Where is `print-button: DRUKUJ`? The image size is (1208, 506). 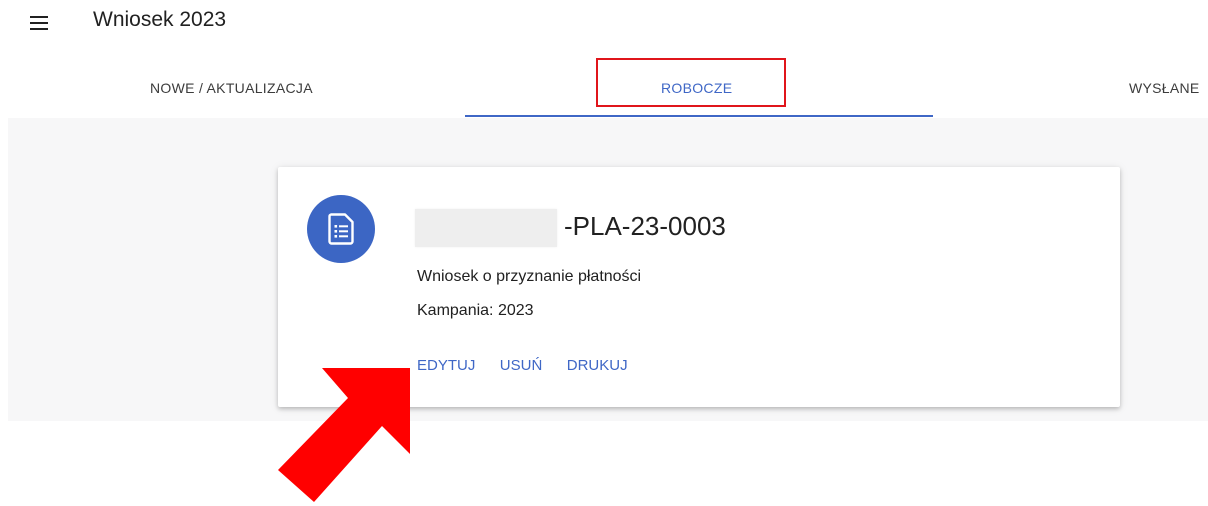
print-button: DRUKUJ is located at coordinates (597, 365).